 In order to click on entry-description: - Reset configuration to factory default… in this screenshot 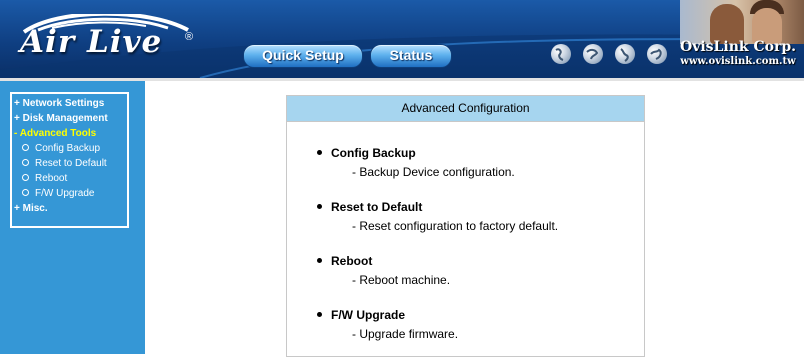, I will do `click(455, 226)`.